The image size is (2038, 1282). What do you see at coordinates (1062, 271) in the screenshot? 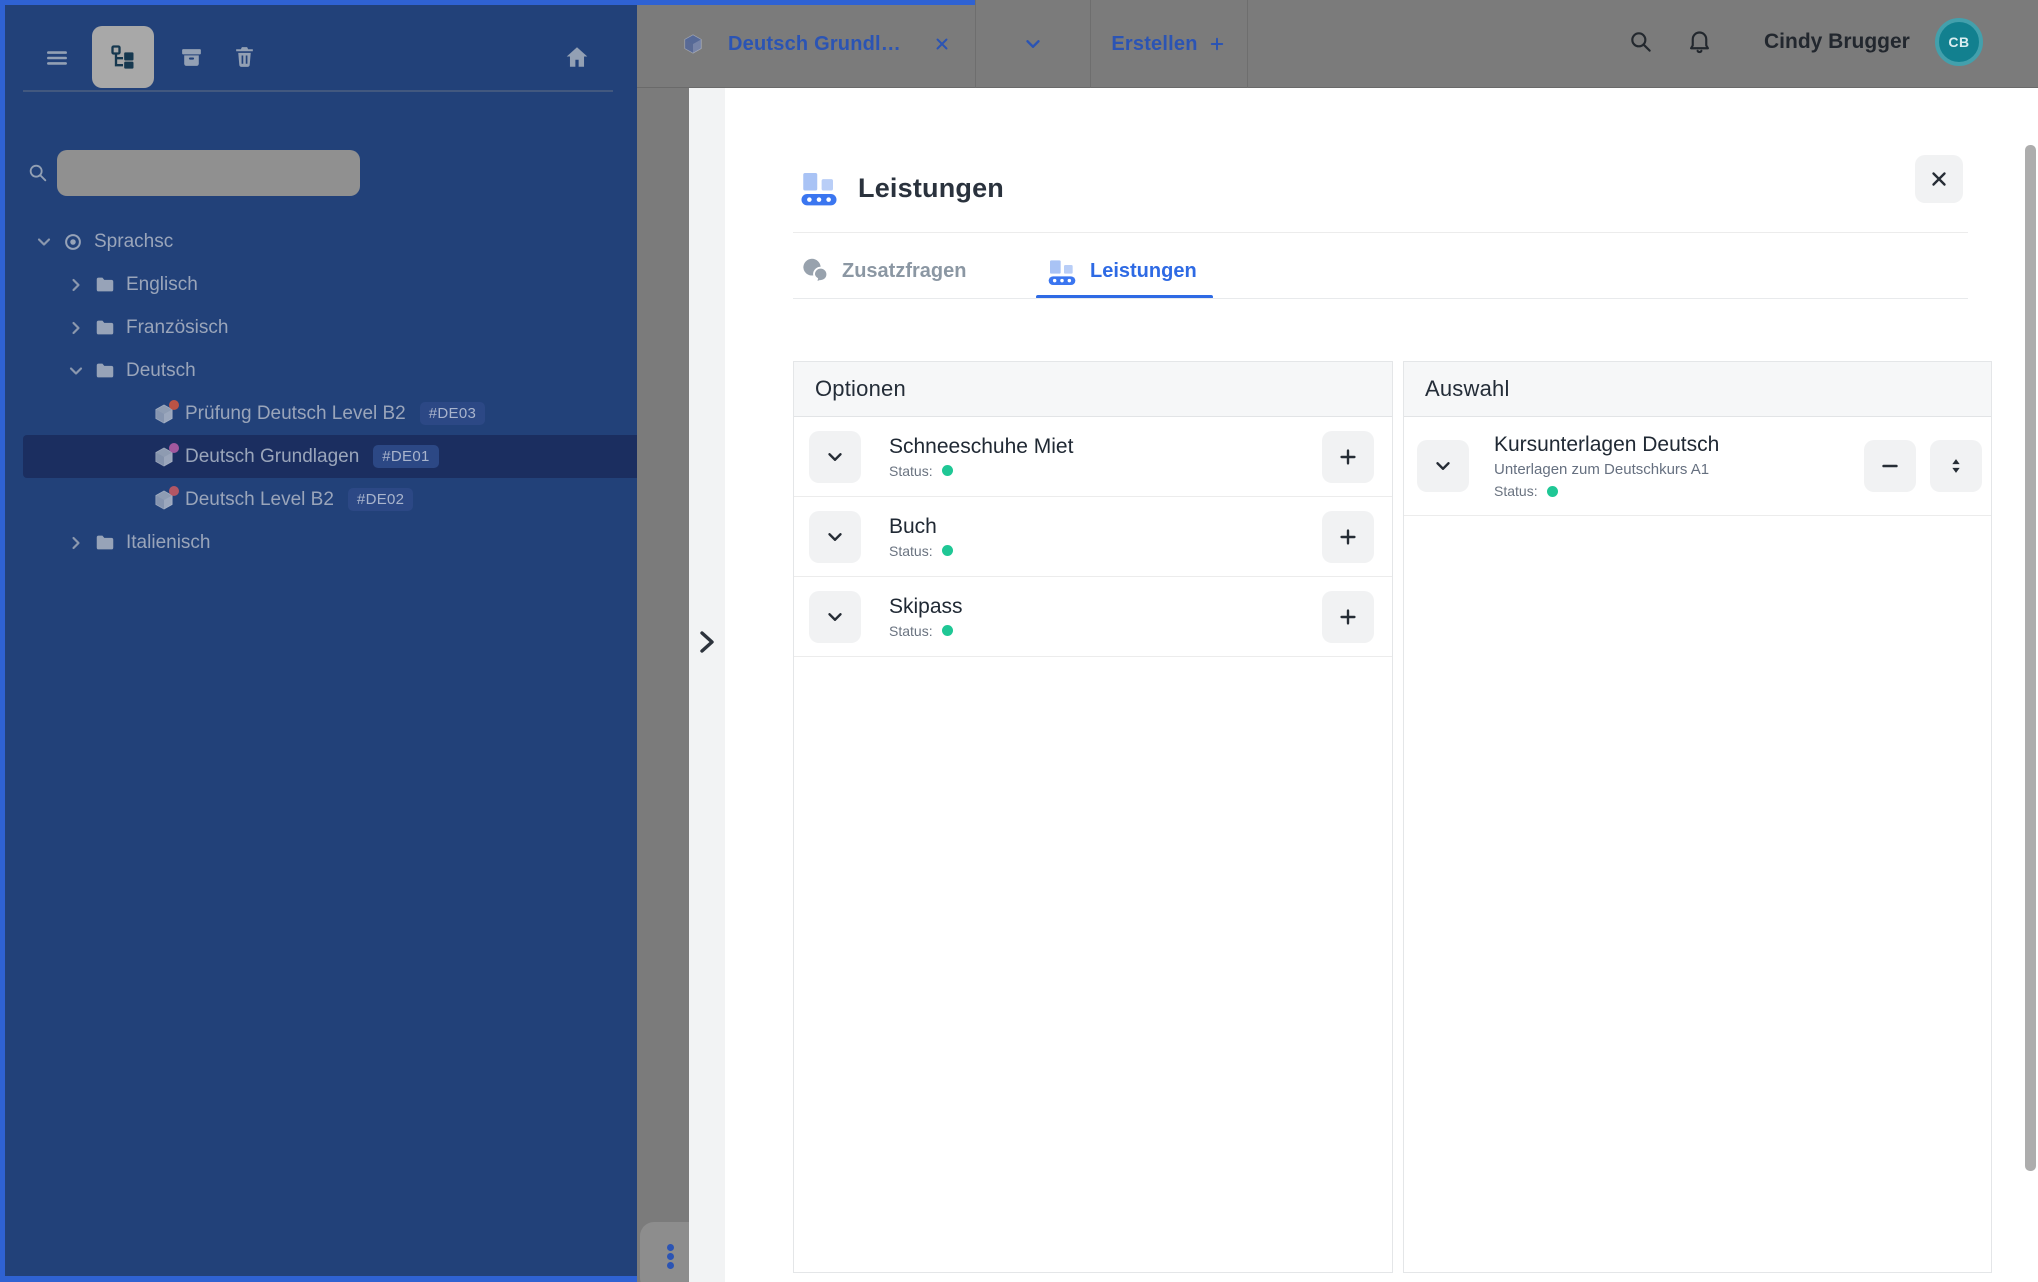
I see `conveyor-icon` at bounding box center [1062, 271].